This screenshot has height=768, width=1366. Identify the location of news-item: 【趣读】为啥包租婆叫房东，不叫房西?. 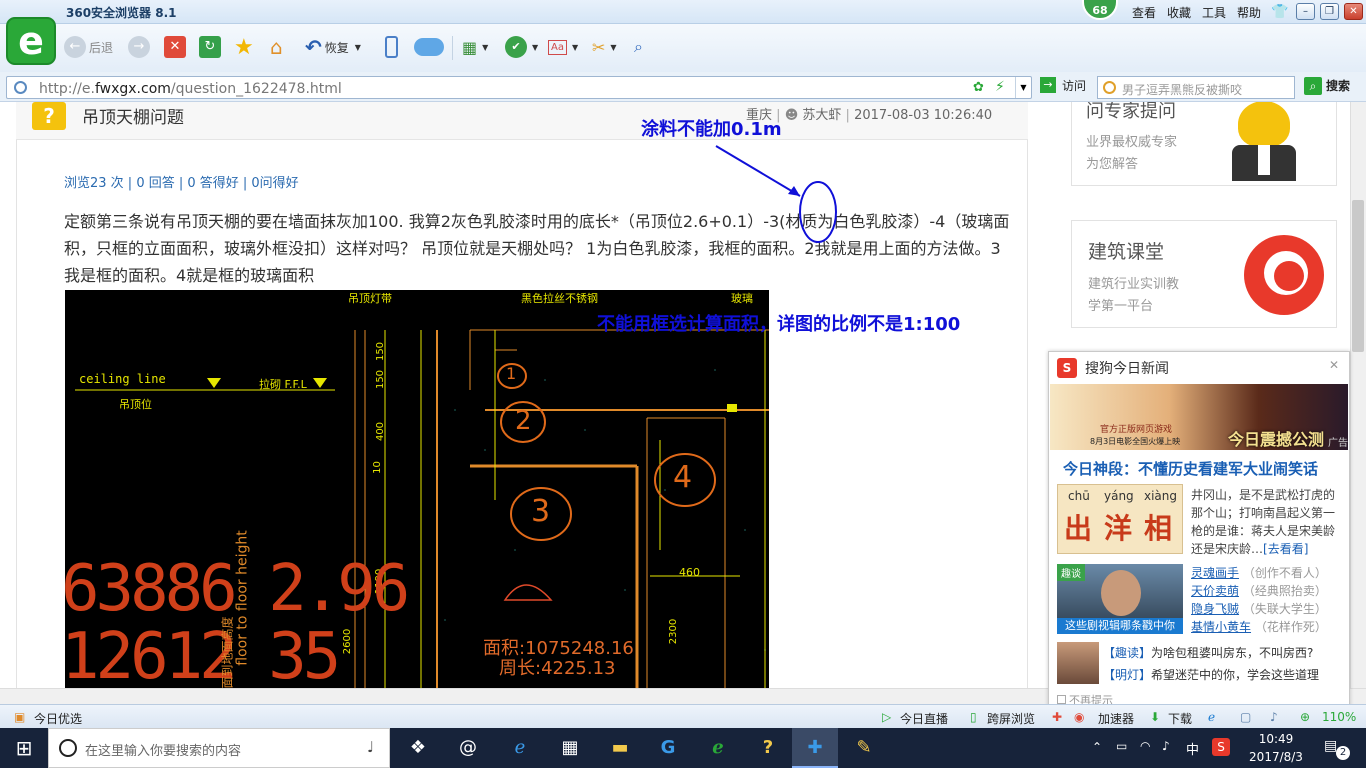
(1208, 652).